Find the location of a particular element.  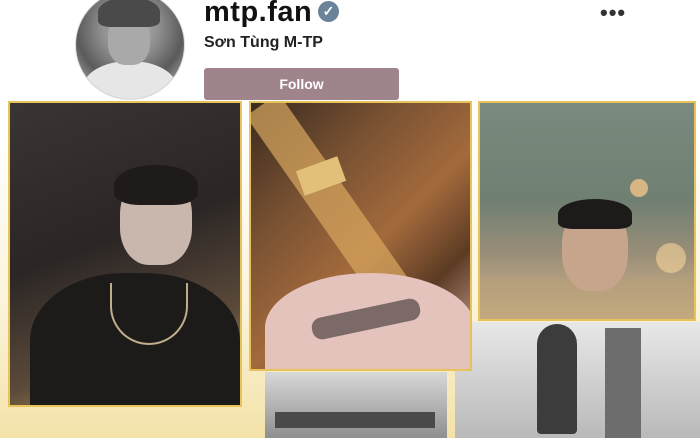

avatar-shoulders is located at coordinates (130, 80).